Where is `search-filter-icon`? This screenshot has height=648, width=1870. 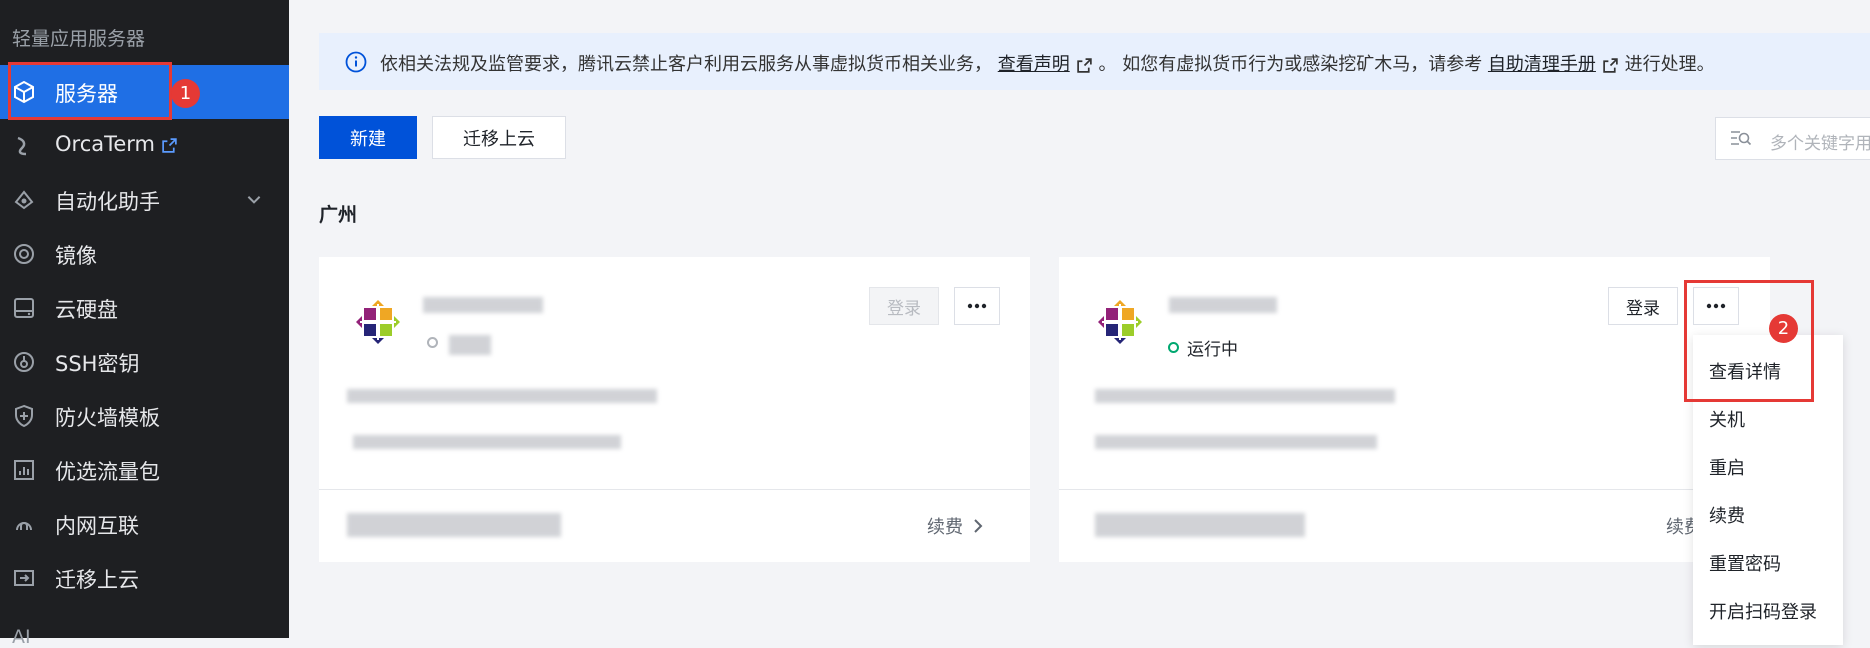
search-filter-icon is located at coordinates (1741, 138).